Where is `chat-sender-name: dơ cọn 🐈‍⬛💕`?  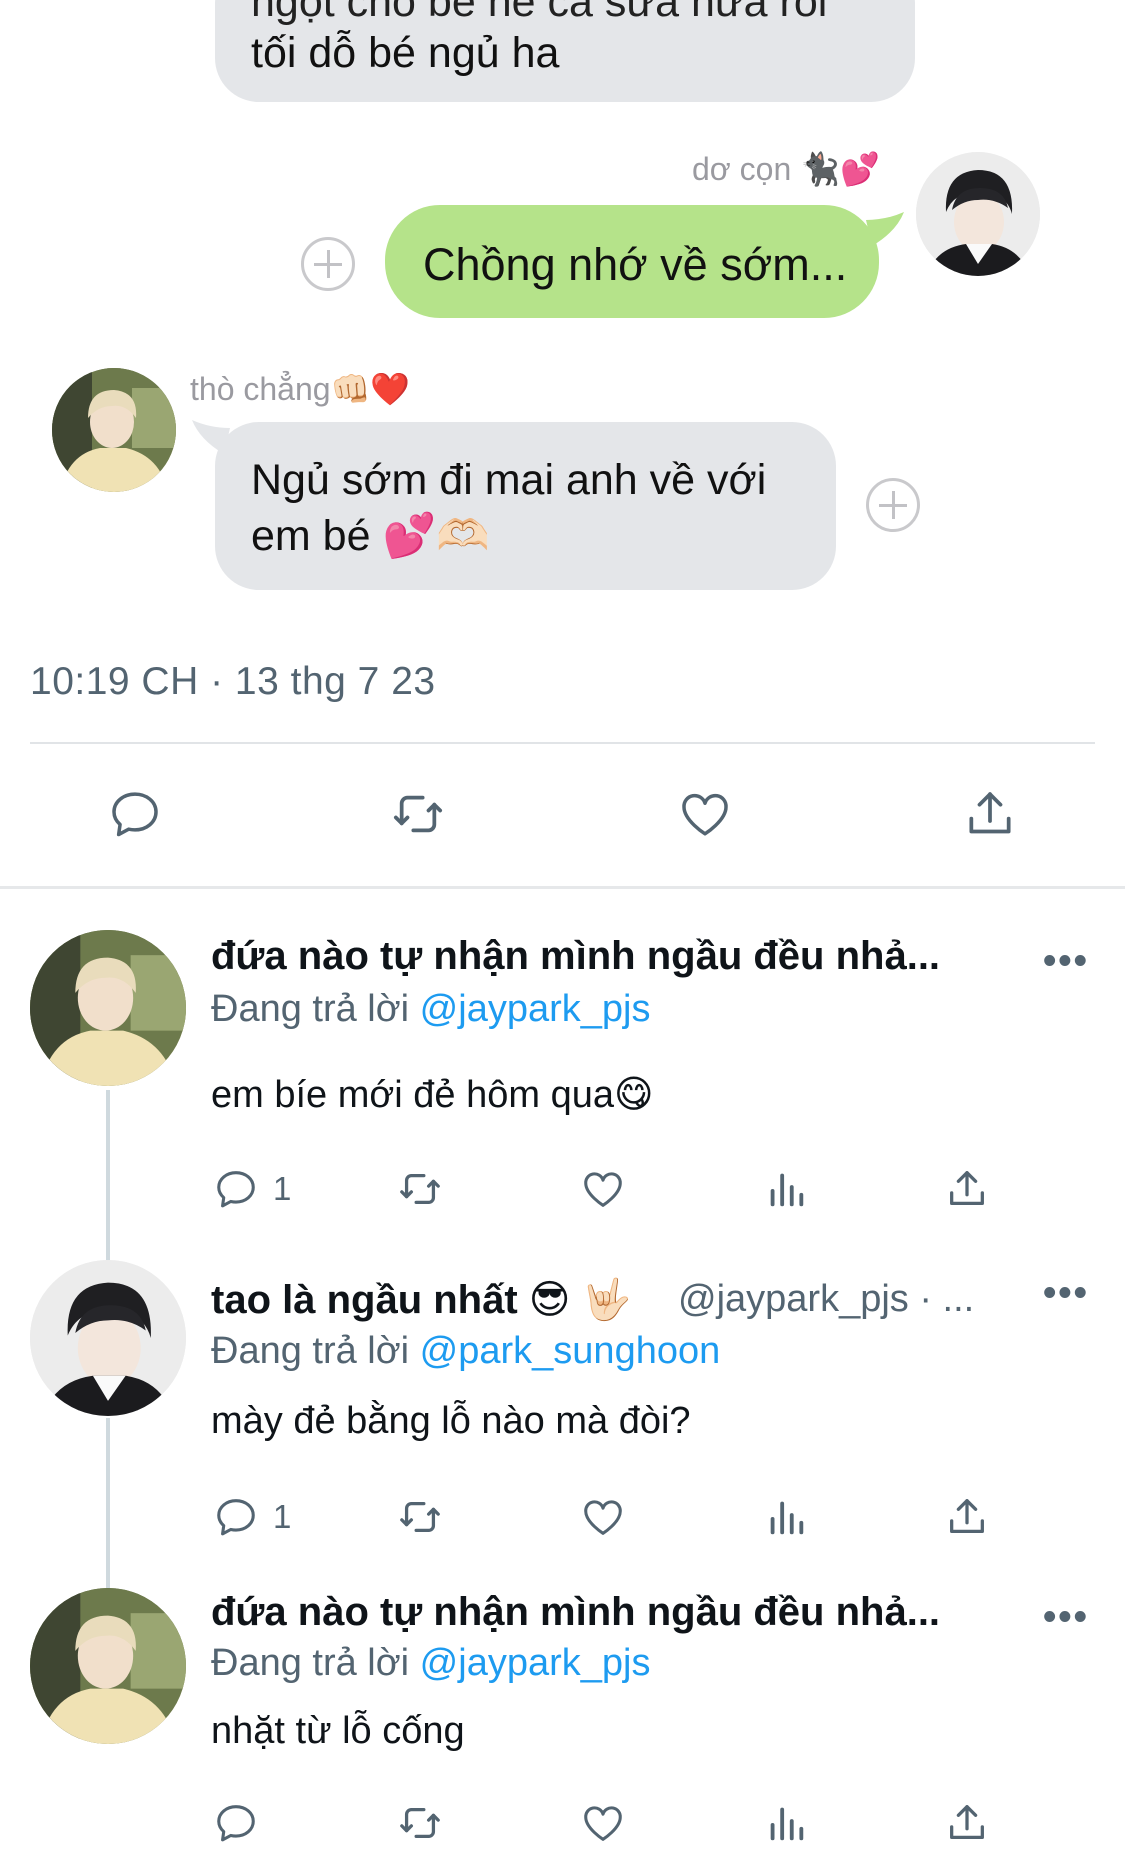
chat-sender-name: dơ cọn 🐈‍⬛💕 is located at coordinates (786, 169).